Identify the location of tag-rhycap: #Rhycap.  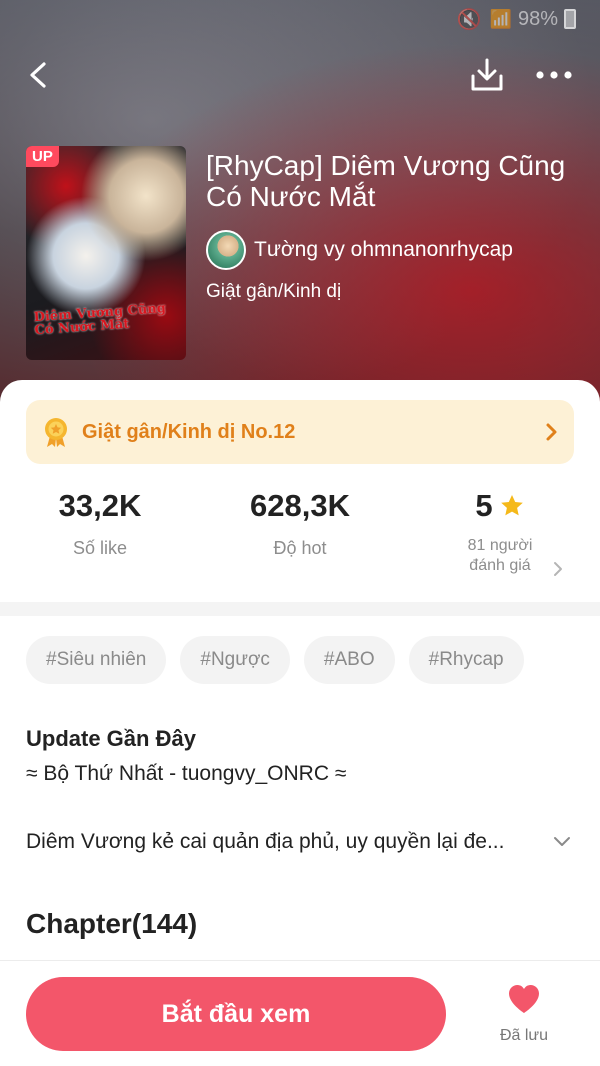
(466, 660).